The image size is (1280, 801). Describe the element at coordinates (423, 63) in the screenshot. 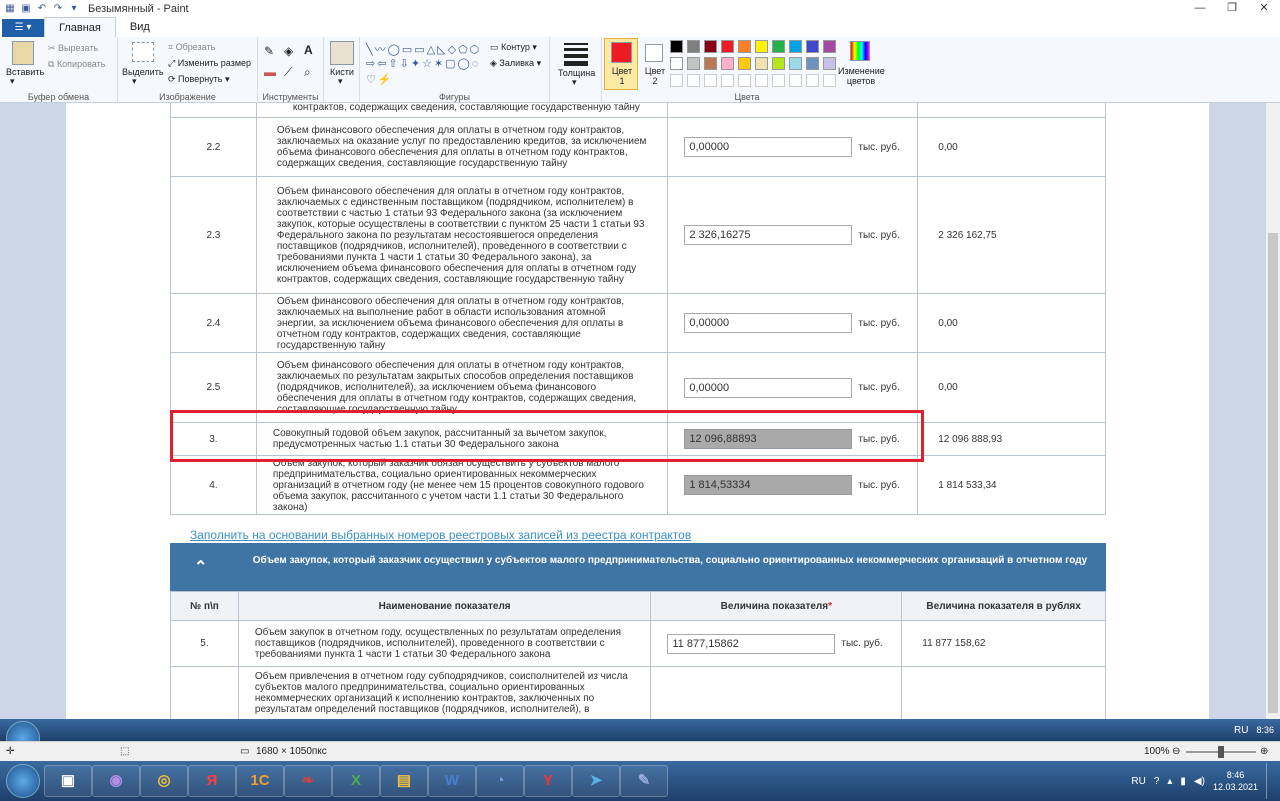

I see `shapes-gallery-row2: ⇨⇦⇧⇩✦☆✶▢◯◌` at that location.